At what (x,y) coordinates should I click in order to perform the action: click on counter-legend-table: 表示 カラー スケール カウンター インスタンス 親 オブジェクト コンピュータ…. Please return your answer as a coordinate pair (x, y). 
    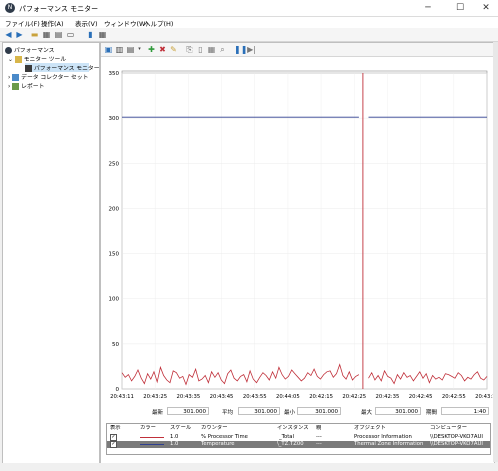
    Looking at the image, I should click on (298, 439).